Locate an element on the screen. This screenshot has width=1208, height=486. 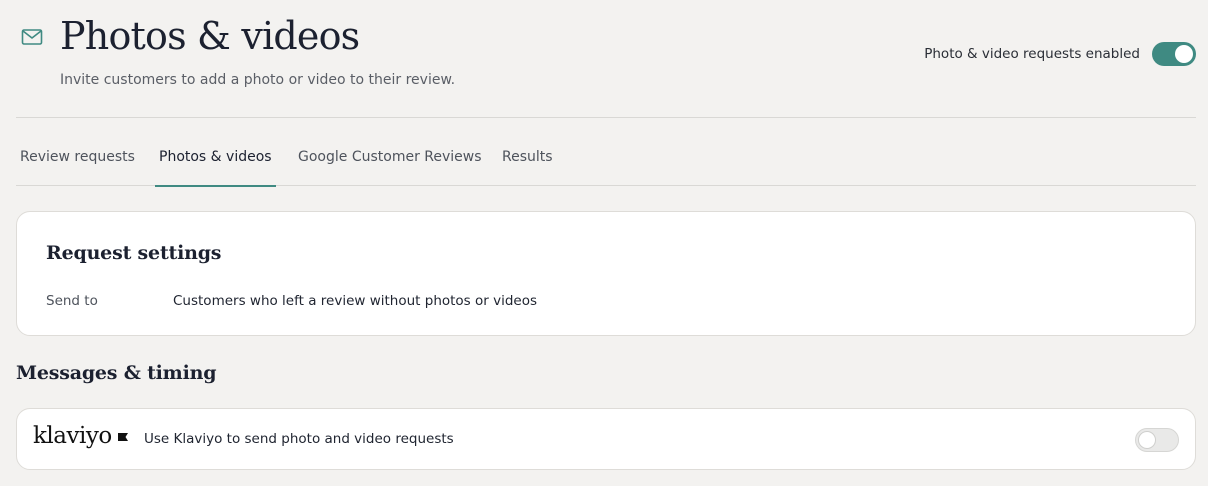
requests-enabled-toggle is located at coordinates (1174, 54).